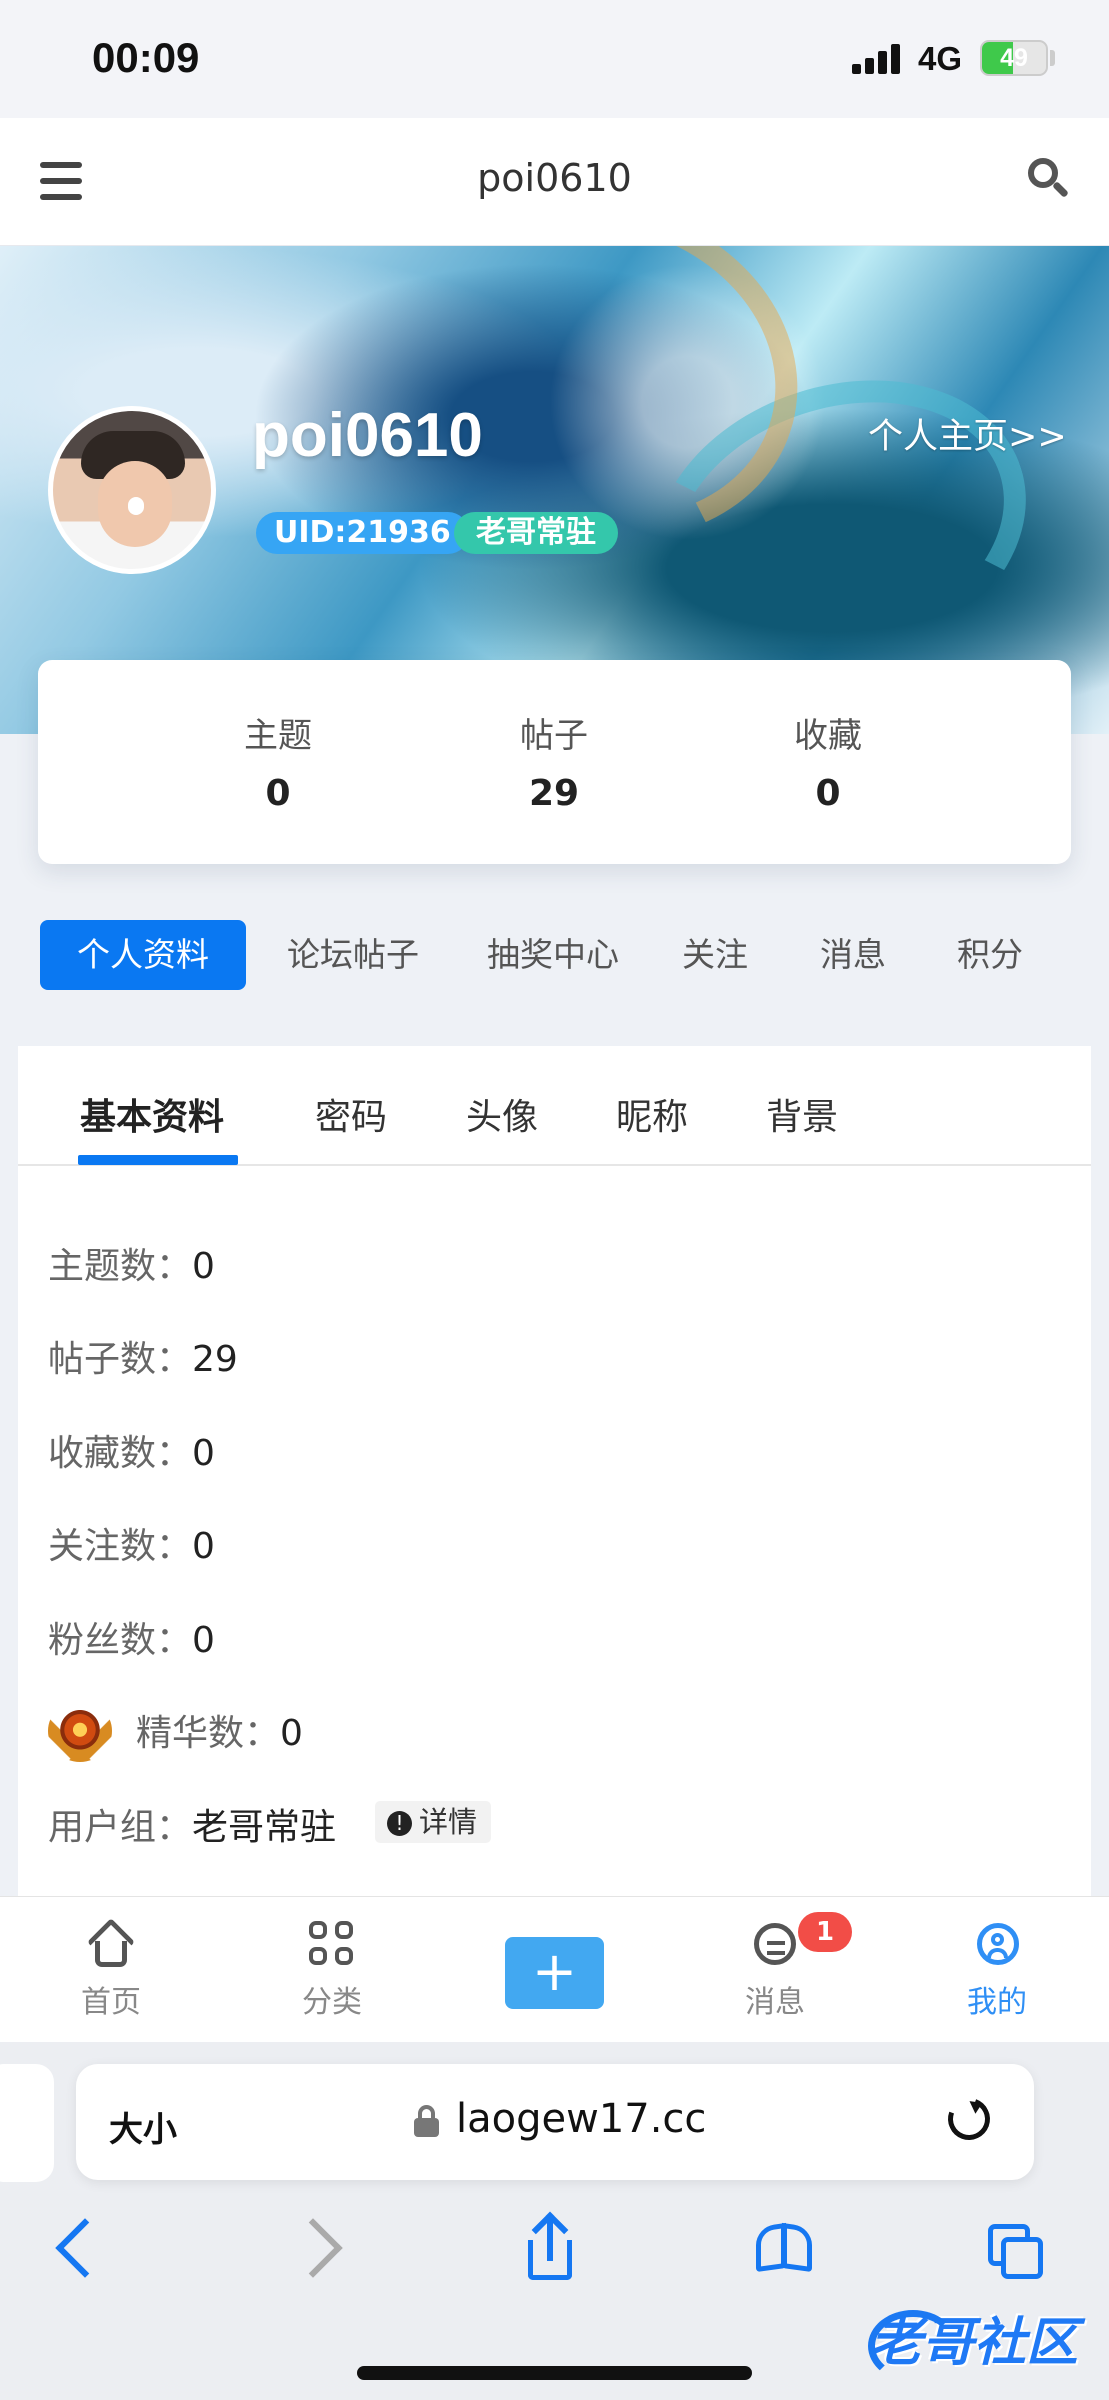 This screenshot has height=2400, width=1109. What do you see at coordinates (80, 1731) in the screenshot?
I see `dragon-emblem-icon` at bounding box center [80, 1731].